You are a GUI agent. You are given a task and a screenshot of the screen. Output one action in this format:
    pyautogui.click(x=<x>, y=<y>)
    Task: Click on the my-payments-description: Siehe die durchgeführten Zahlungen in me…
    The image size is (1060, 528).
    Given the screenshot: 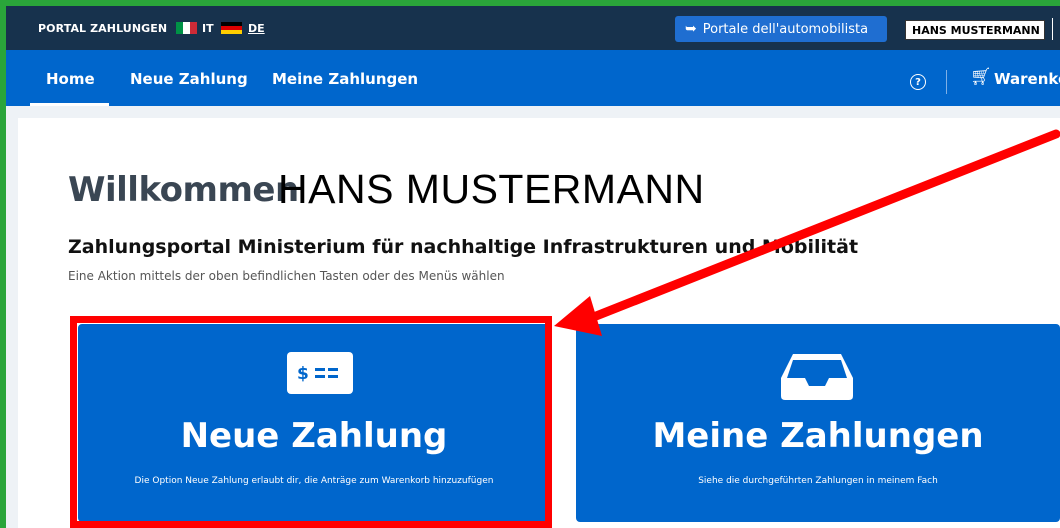 What is the action you would take?
    pyautogui.click(x=818, y=481)
    